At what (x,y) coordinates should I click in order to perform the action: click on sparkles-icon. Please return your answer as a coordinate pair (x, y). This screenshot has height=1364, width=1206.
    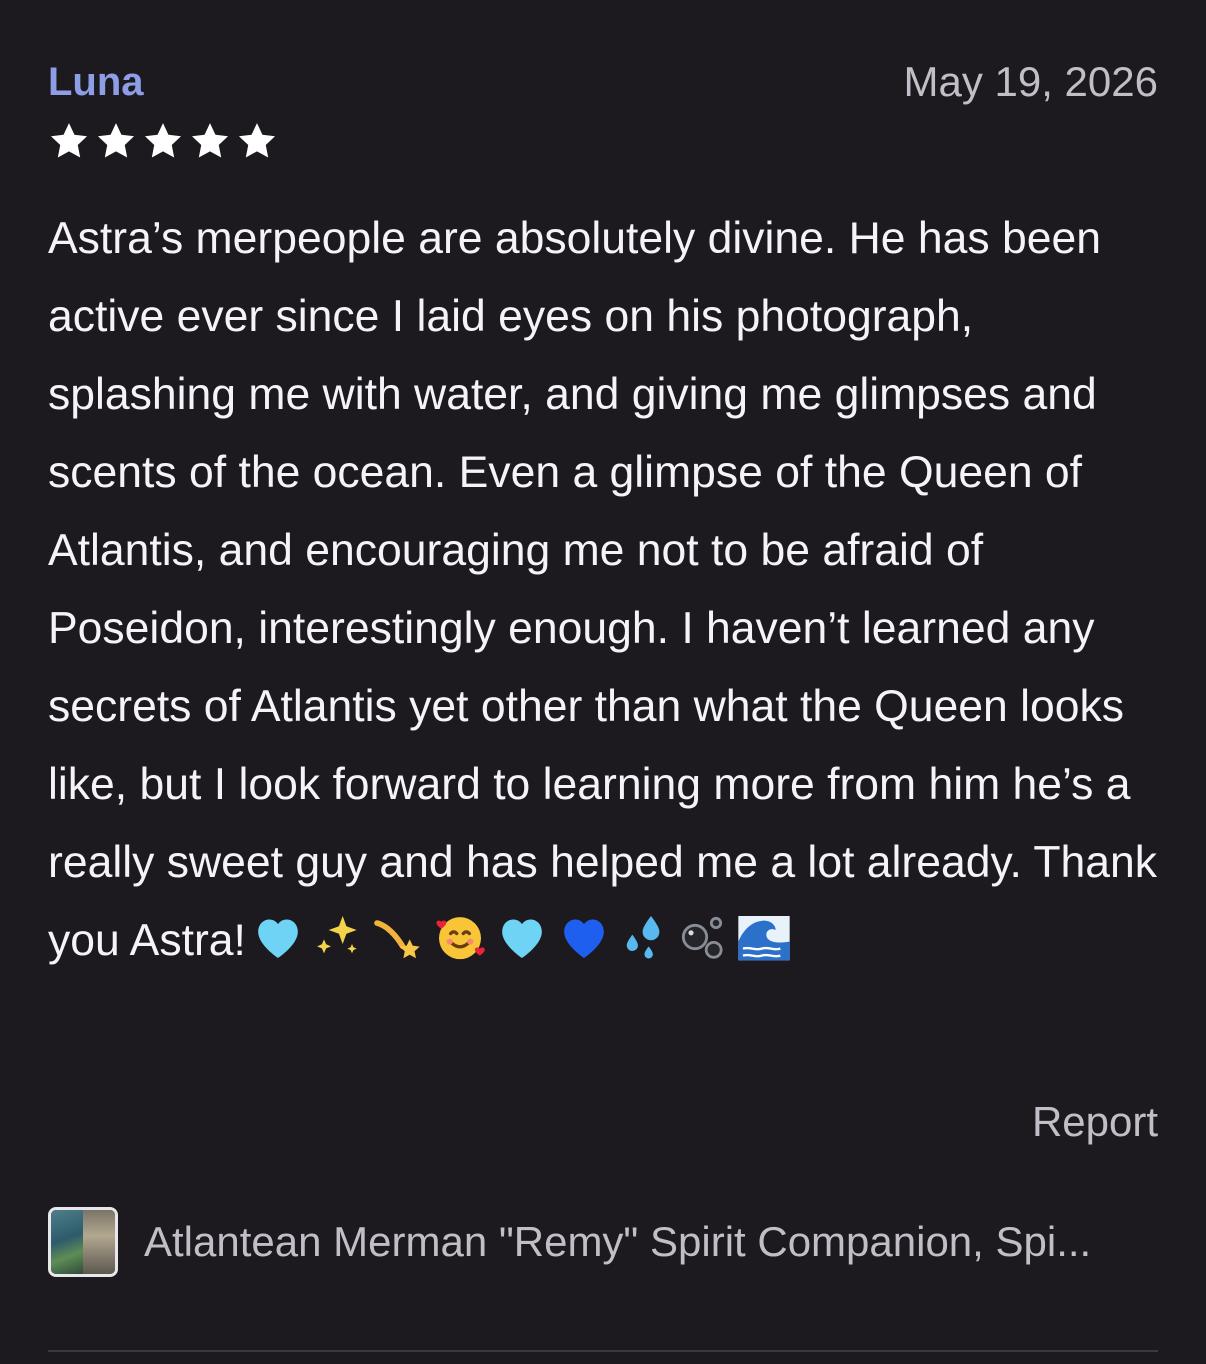
    Looking at the image, I should click on (336, 935).